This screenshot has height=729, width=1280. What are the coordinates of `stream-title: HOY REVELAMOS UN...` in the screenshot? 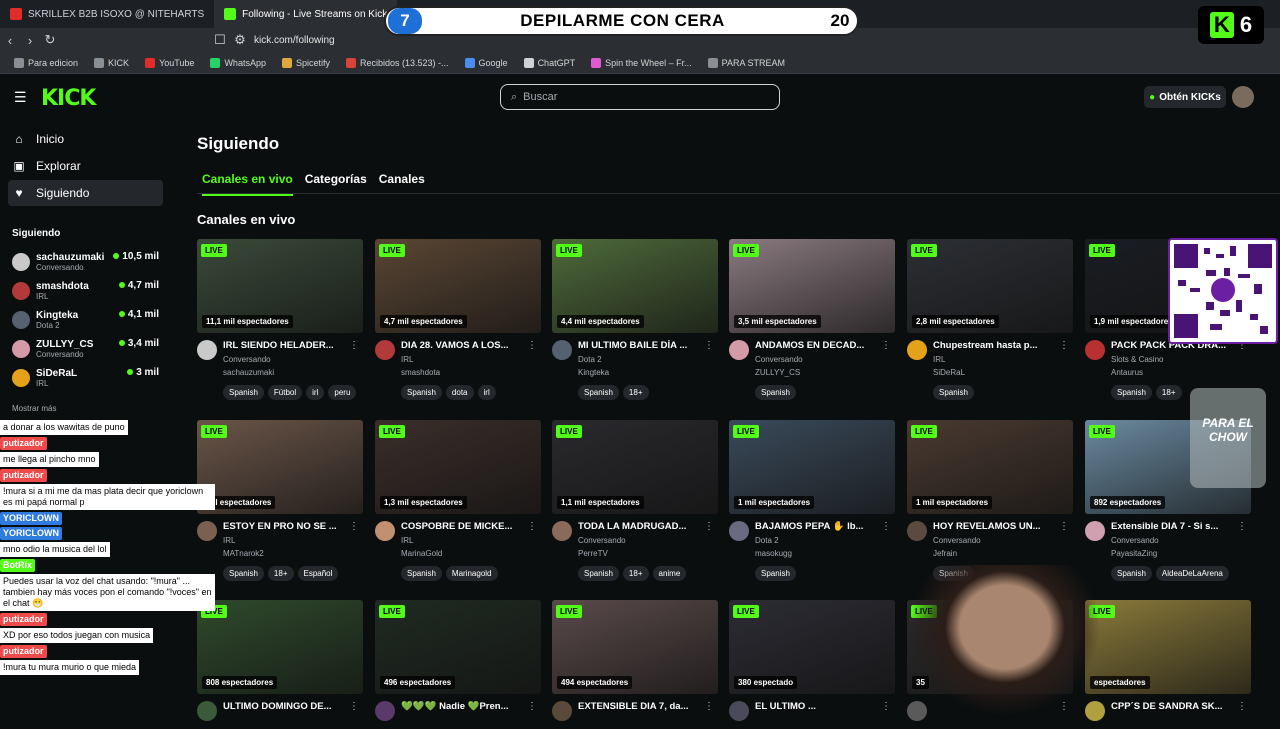 It's located at (995, 526).